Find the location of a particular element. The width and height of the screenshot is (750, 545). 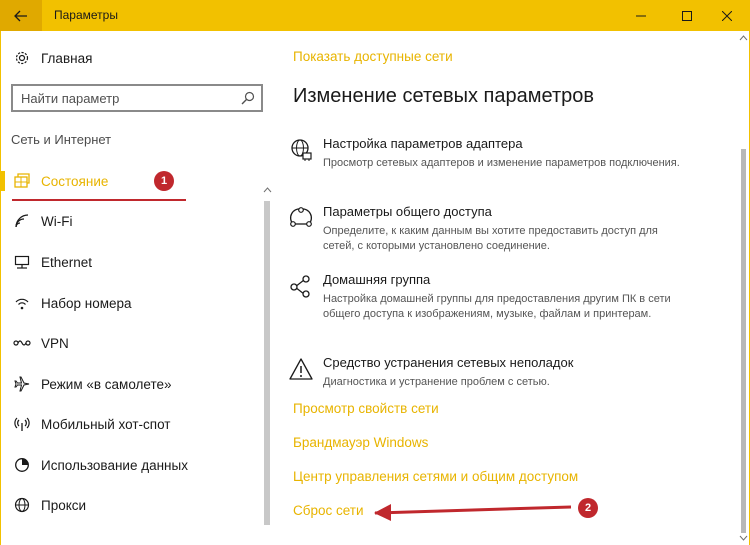

page-heading: Изменение сетевых параметров is located at coordinates (443, 96).